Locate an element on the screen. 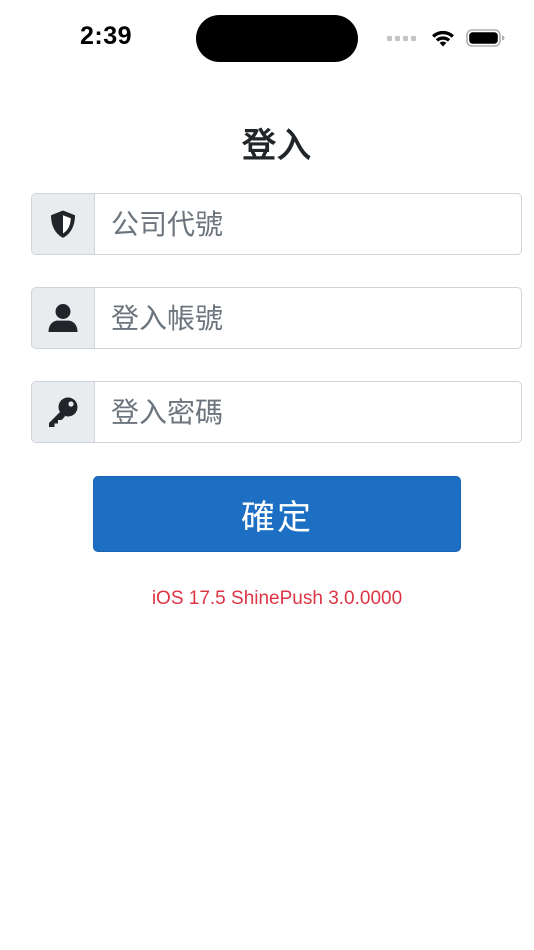 Image resolution: width=534 pixels, height=950 pixels. company-code-group is located at coordinates (276, 224).